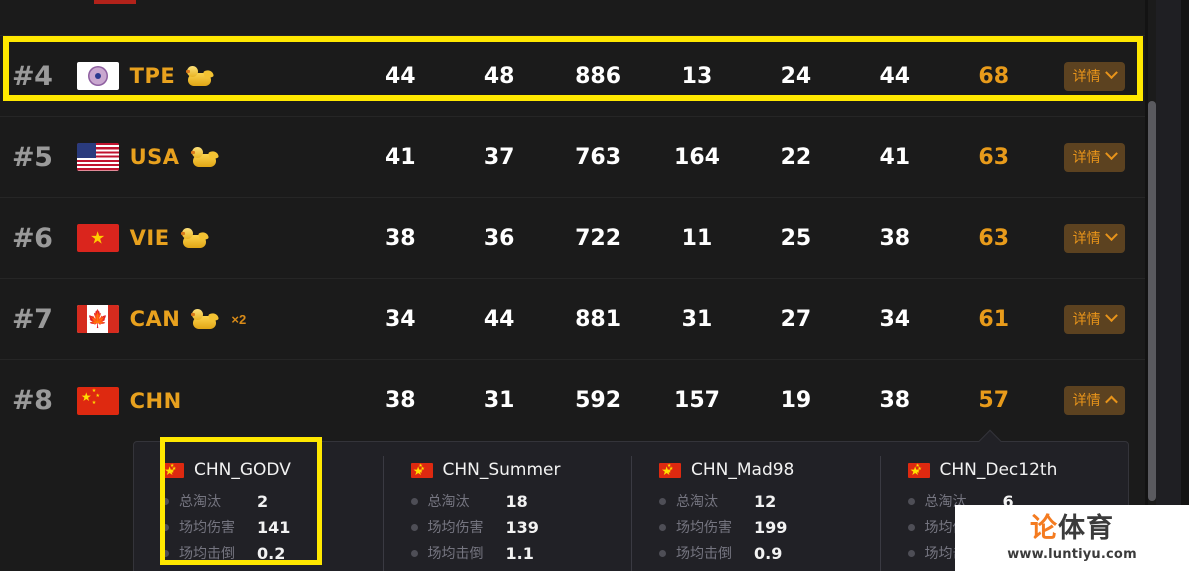 The height and width of the screenshot is (571, 1189). What do you see at coordinates (572, 157) in the screenshot?
I see `table-row: #5 USA 41 37 763 164 22 41 63 详情` at bounding box center [572, 157].